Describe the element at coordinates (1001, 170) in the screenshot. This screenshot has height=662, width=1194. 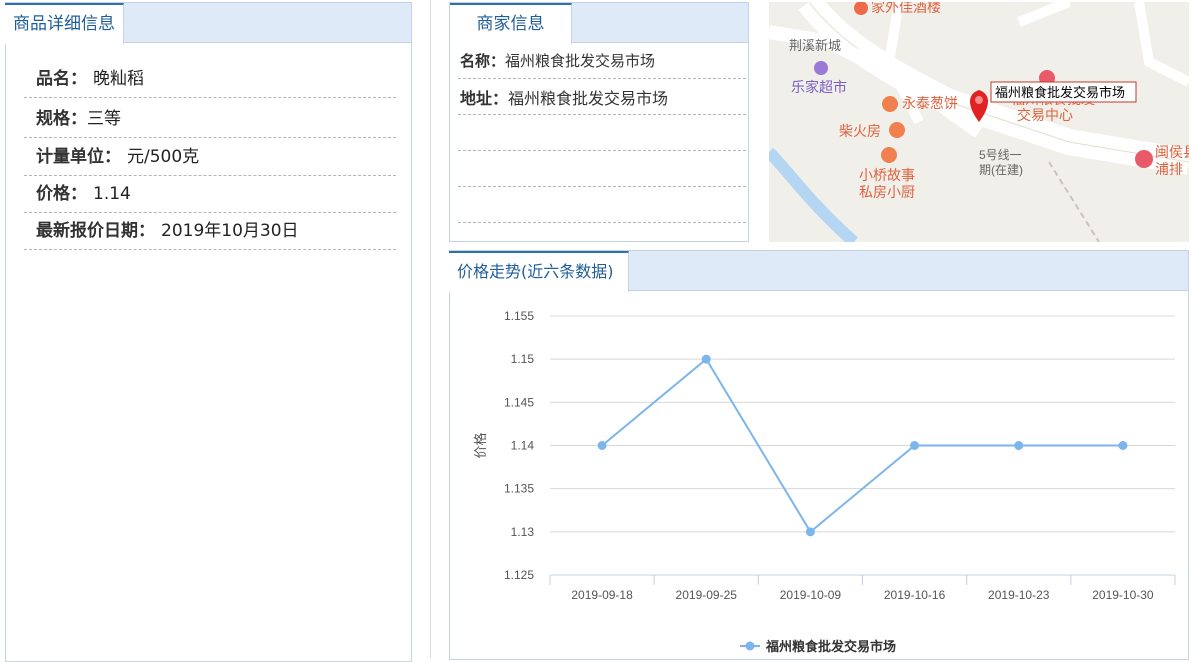
I see `poi-label: 期(在建)` at that location.